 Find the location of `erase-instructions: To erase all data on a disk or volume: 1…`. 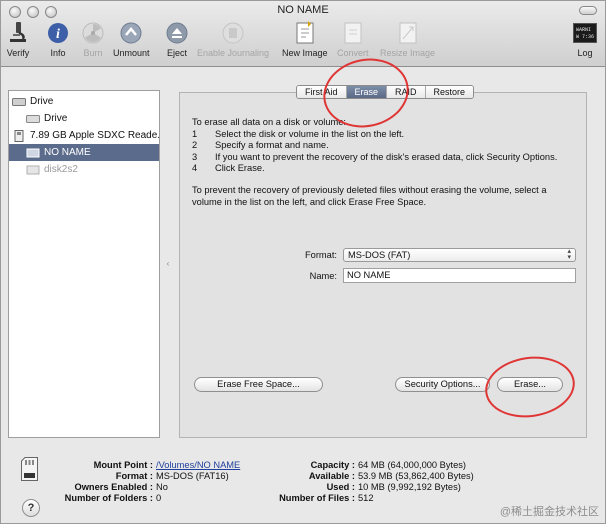

erase-instructions: To erase all data on a disk or volume: 1… is located at coordinates (384, 162).